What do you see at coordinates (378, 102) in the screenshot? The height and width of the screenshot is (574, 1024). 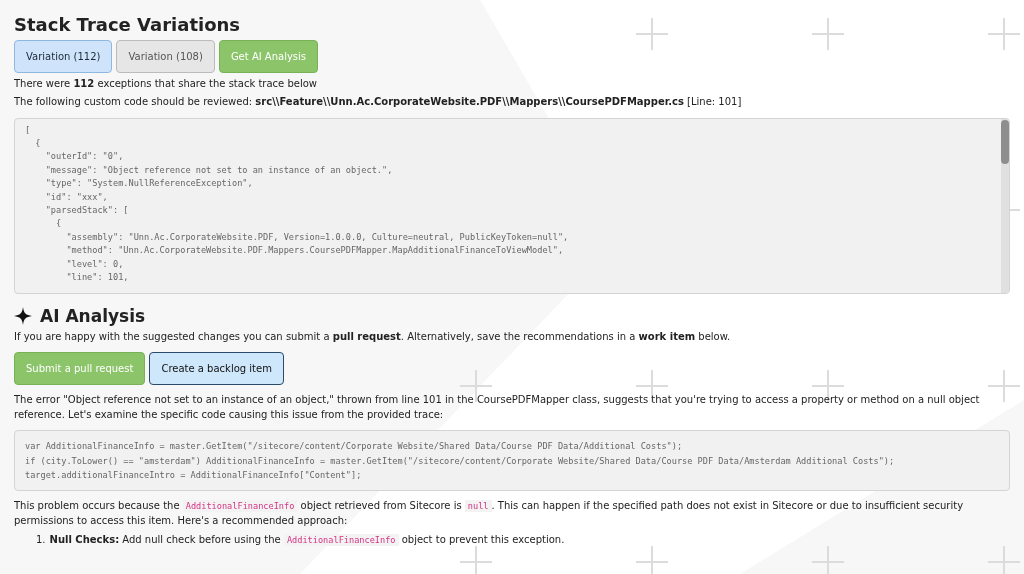 I see `review-note: The following custom code should be reviewed: src\\Feature\\Unn.Ac.CorporateWebsite.PDF\\Mappers\\CoursePDFMapper.cs [Line: 101]` at bounding box center [378, 102].